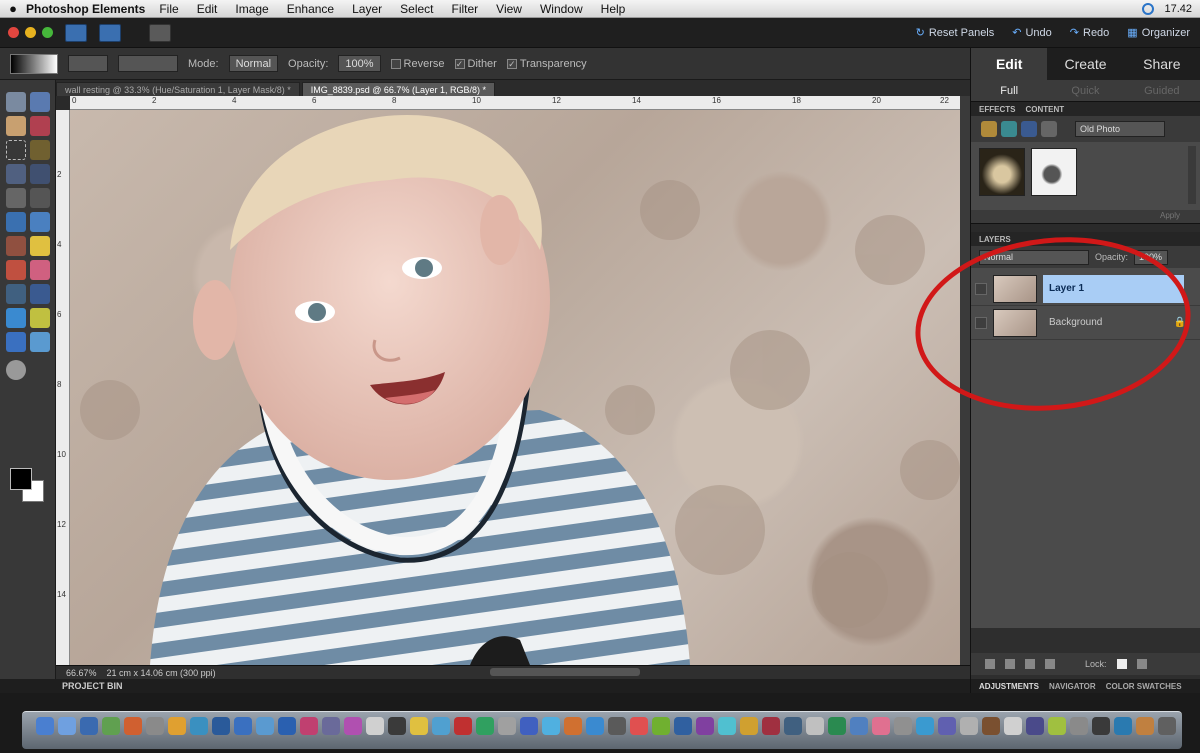 This screenshot has height=753, width=1200. Describe the element at coordinates (1162, 64) in the screenshot. I see `tab-share: Share` at that location.